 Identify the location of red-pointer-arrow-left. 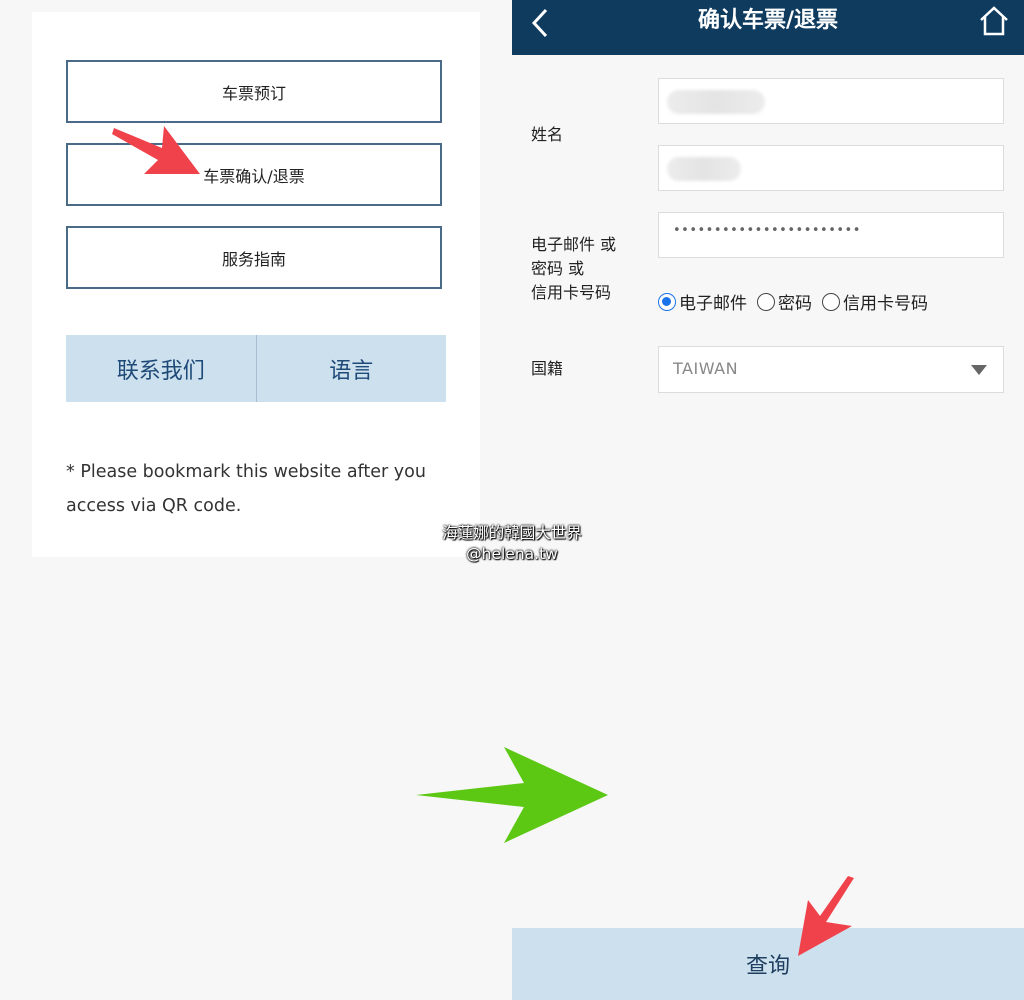
(156, 150).